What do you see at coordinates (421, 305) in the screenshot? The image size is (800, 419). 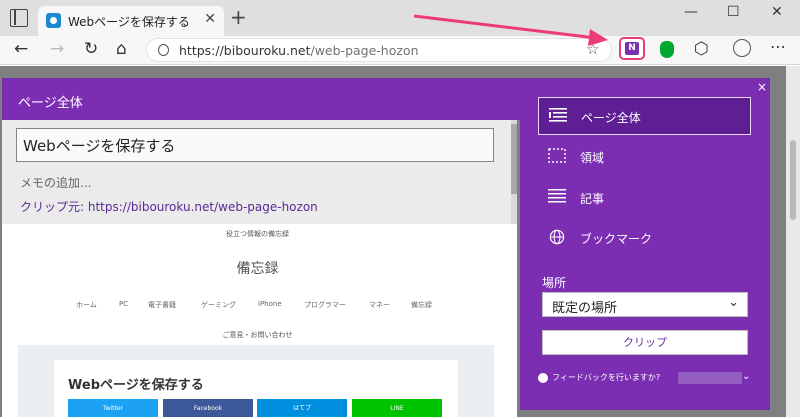 I see `preview-nav-item: 備忘録` at bounding box center [421, 305].